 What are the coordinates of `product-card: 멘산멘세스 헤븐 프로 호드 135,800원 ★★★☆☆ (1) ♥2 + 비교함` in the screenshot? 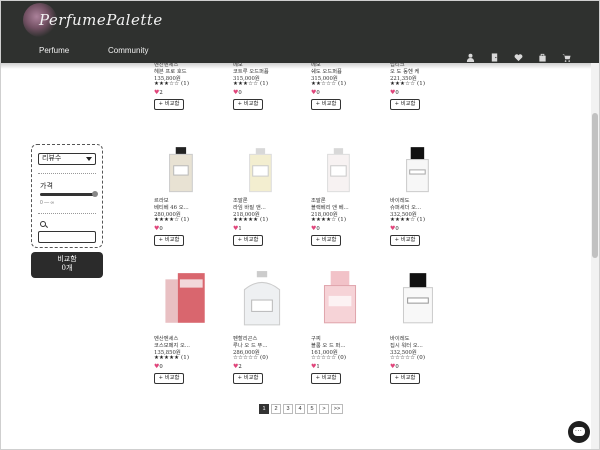 It's located at (183, 74).